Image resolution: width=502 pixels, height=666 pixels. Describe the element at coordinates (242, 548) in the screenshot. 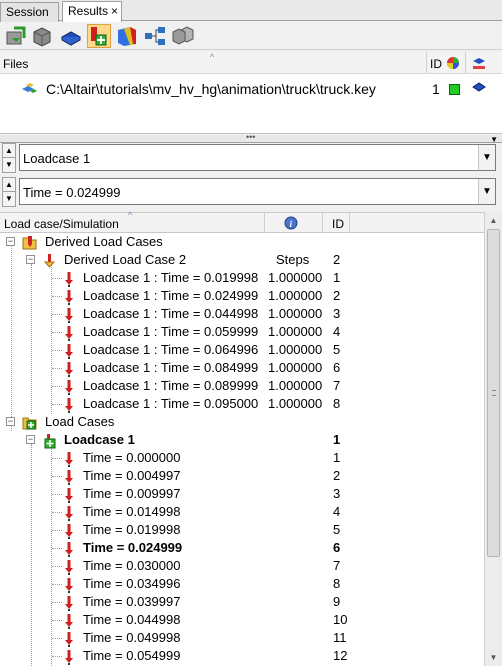

I see `tree-row: Time = 0.024999 6` at that location.